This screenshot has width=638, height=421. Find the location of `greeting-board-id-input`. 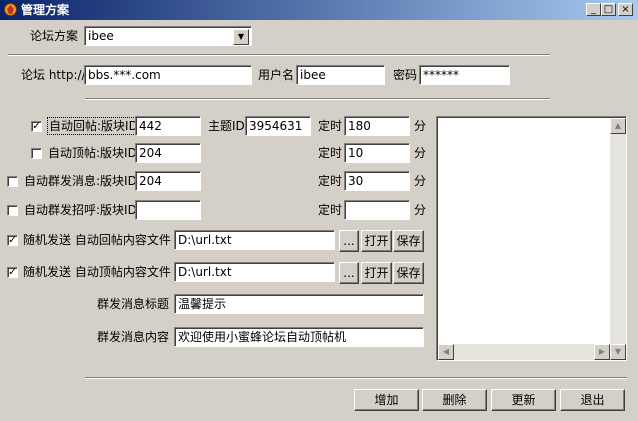

greeting-board-id-input is located at coordinates (168, 210).